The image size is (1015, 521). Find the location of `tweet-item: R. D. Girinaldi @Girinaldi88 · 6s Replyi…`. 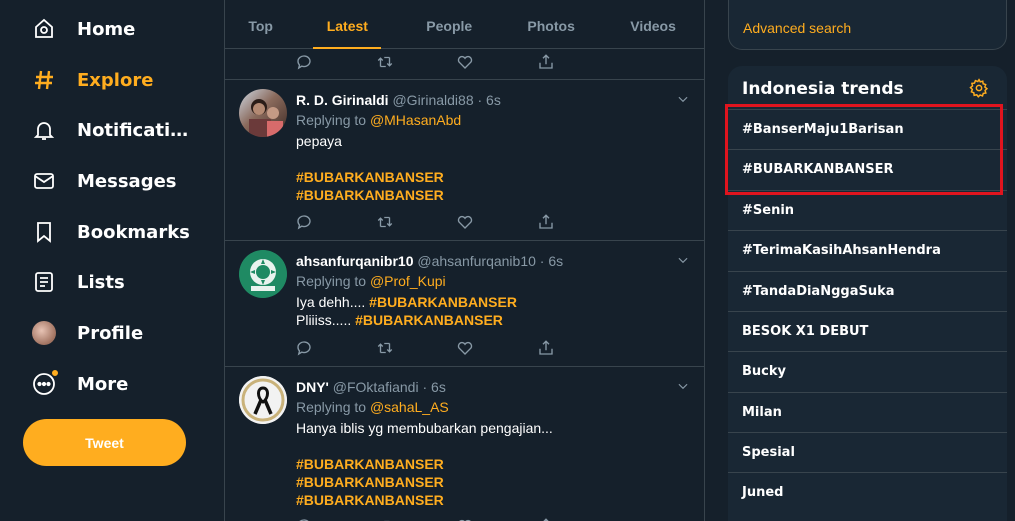

tweet-item: R. D. Girinaldi @Girinaldi88 · 6s Replyi… is located at coordinates (464, 160).